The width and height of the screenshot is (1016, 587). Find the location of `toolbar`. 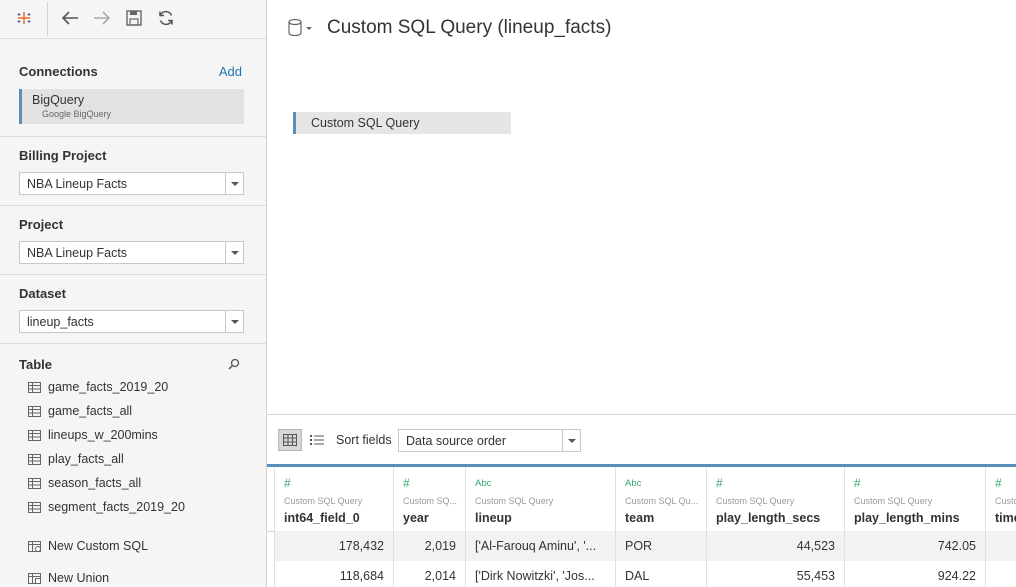

toolbar is located at coordinates (133, 19).